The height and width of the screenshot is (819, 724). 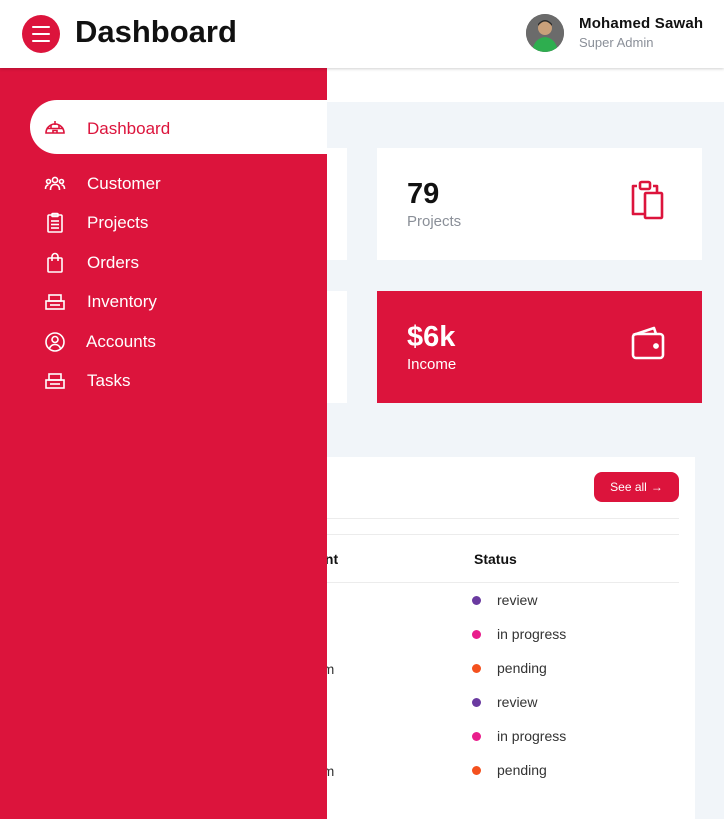 What do you see at coordinates (118, 222) in the screenshot?
I see `sidebar-item-label: Projects` at bounding box center [118, 222].